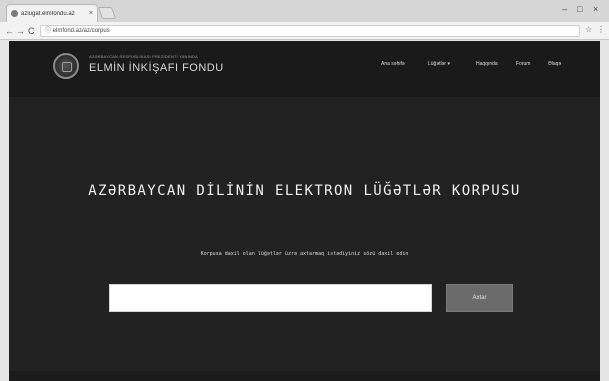  Describe the element at coordinates (304, 376) in the screenshot. I see `page-bottom-edge` at that location.